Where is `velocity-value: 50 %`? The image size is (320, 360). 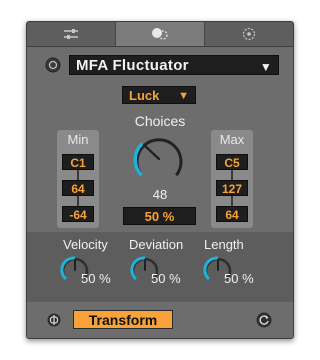
velocity-value: 50 % is located at coordinates (96, 278).